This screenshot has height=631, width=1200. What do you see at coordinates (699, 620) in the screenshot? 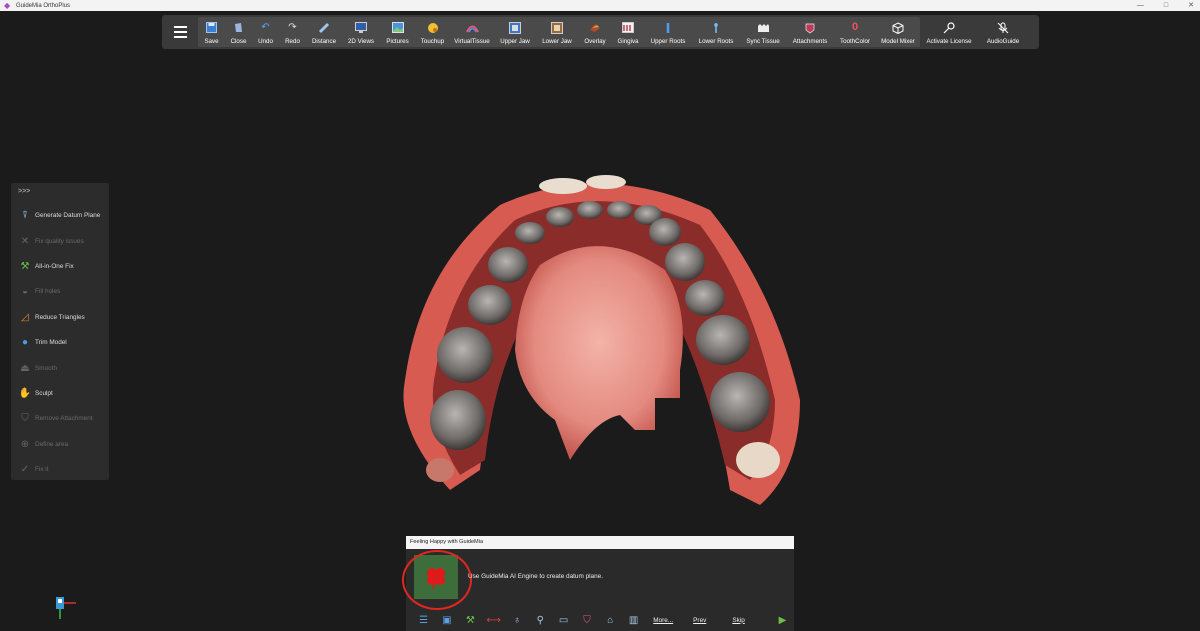
I see `prev-link: Prev` at bounding box center [699, 620].